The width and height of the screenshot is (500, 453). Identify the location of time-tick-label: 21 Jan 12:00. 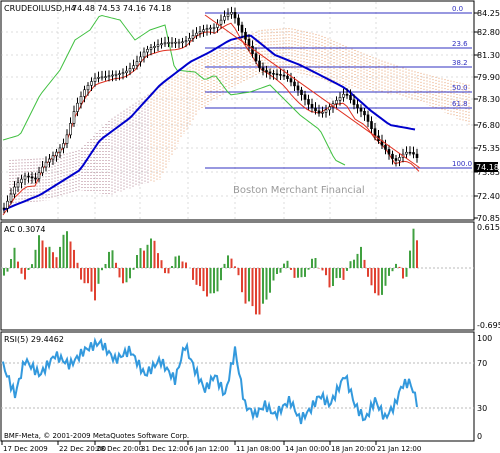
(399, 449).